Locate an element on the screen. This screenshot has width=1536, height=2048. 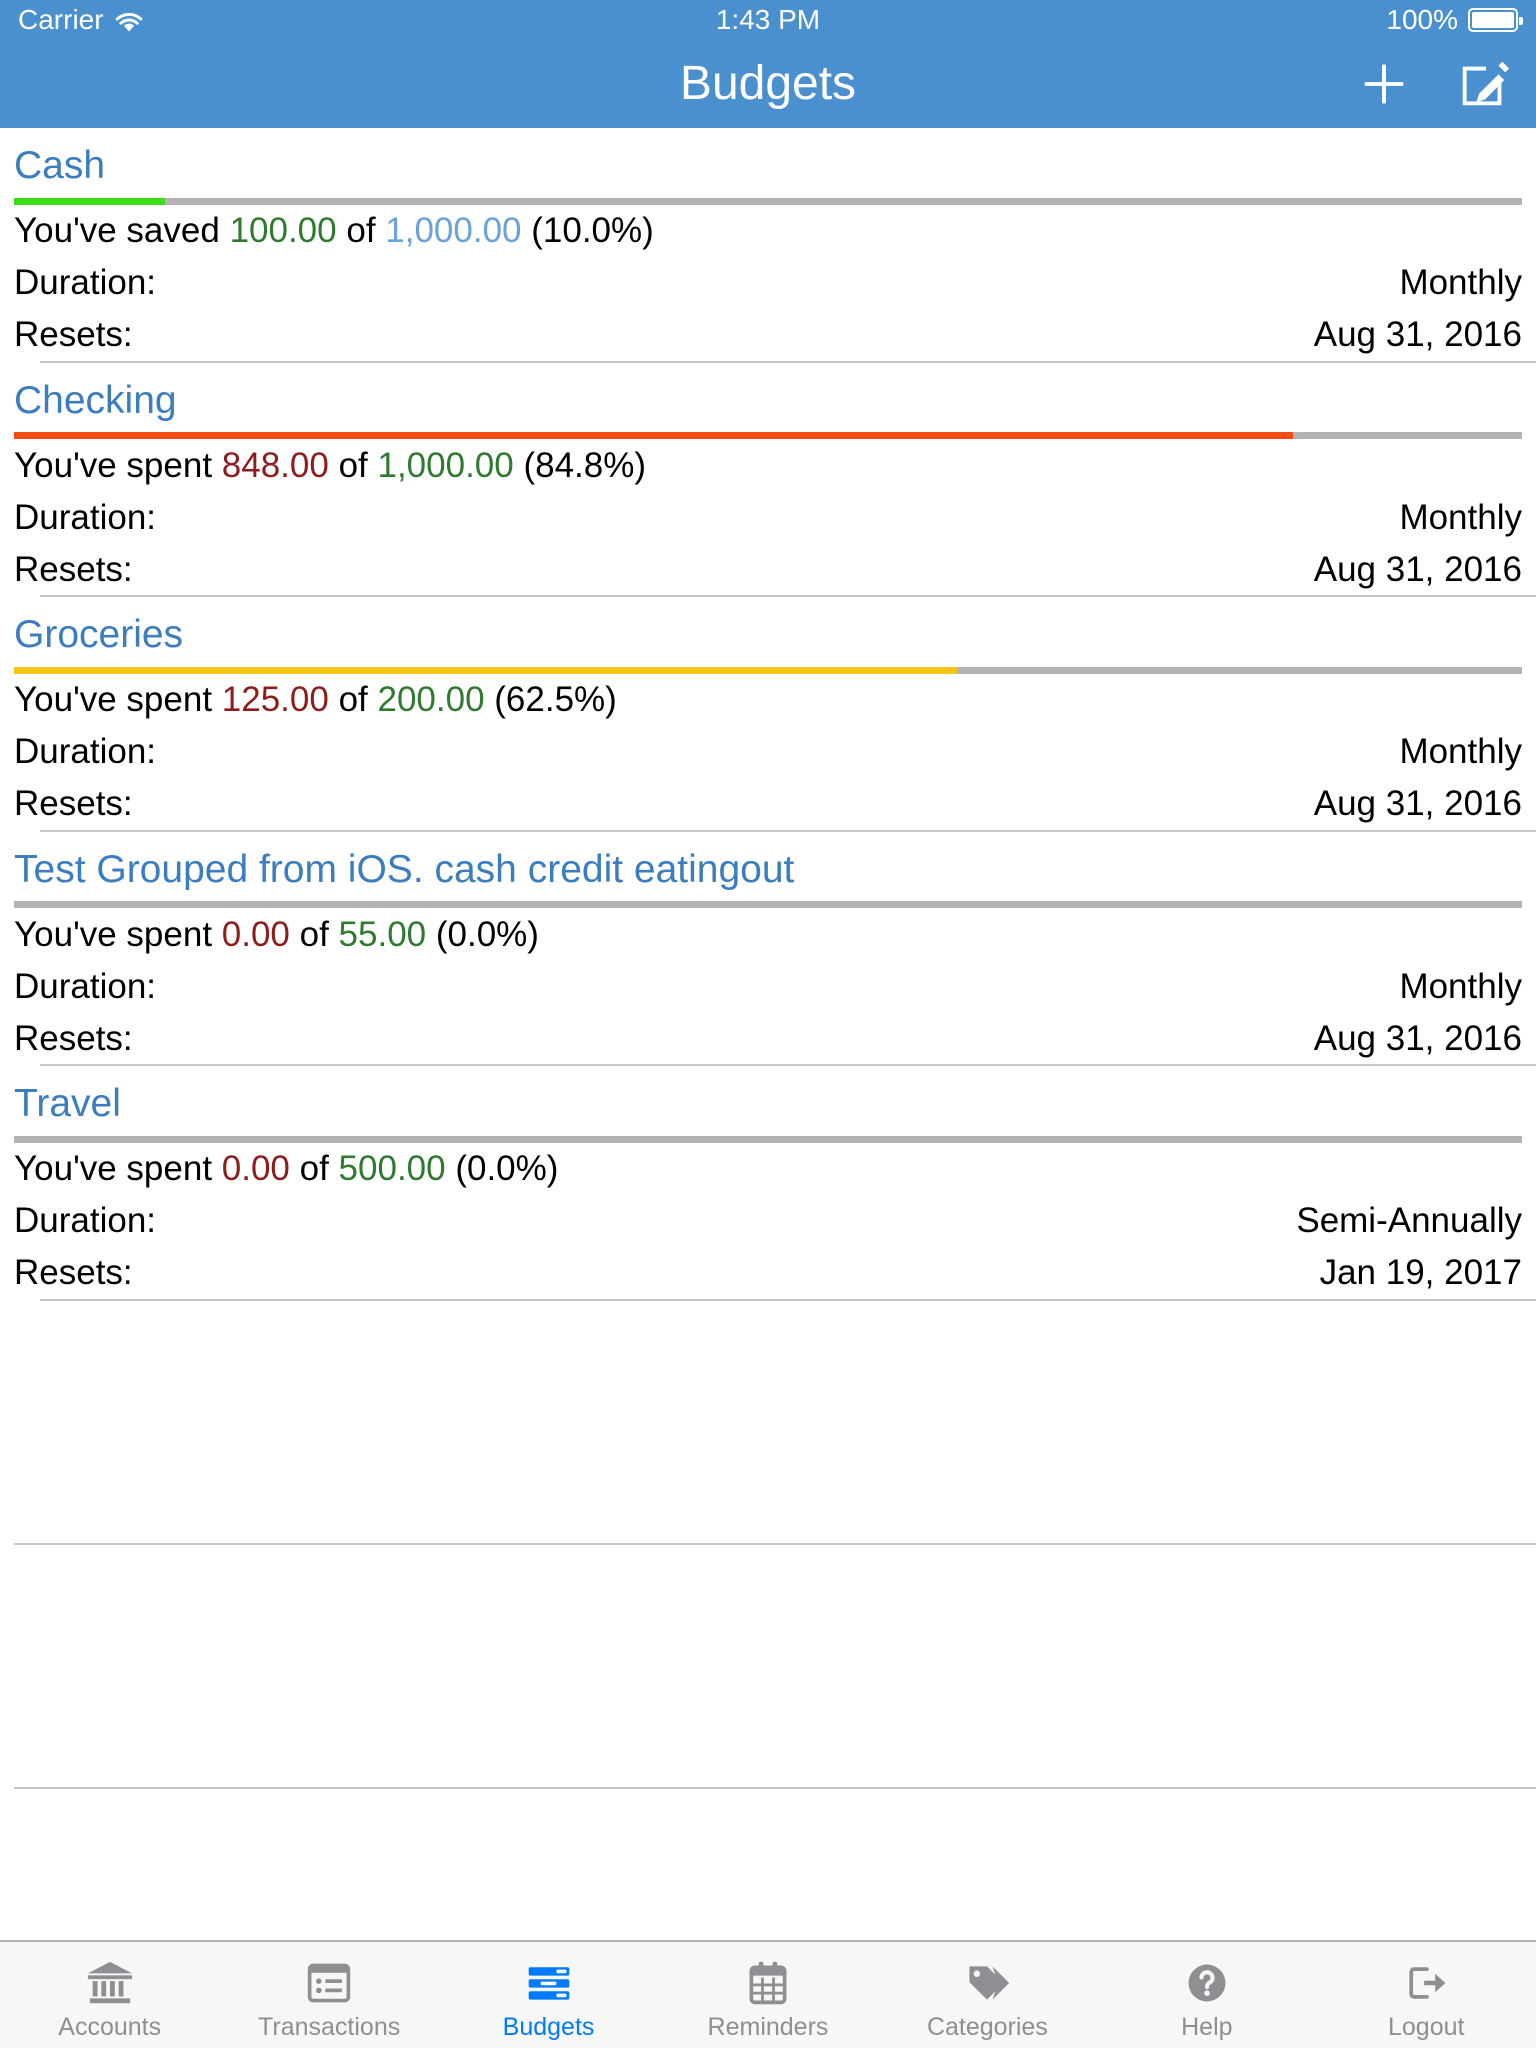
page-title: Budgets is located at coordinates (768, 83).